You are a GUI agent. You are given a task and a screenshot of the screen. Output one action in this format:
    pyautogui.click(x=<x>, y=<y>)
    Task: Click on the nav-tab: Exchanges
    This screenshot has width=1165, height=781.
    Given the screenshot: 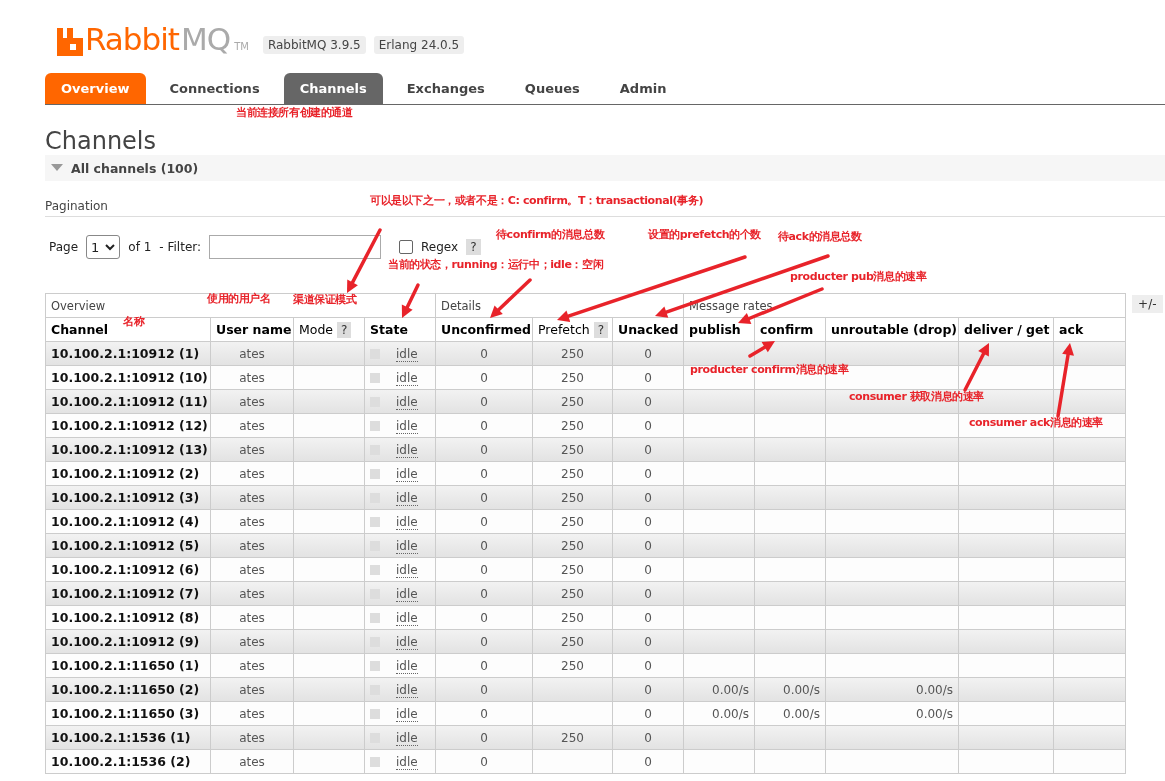 What is the action you would take?
    pyautogui.click(x=445, y=88)
    